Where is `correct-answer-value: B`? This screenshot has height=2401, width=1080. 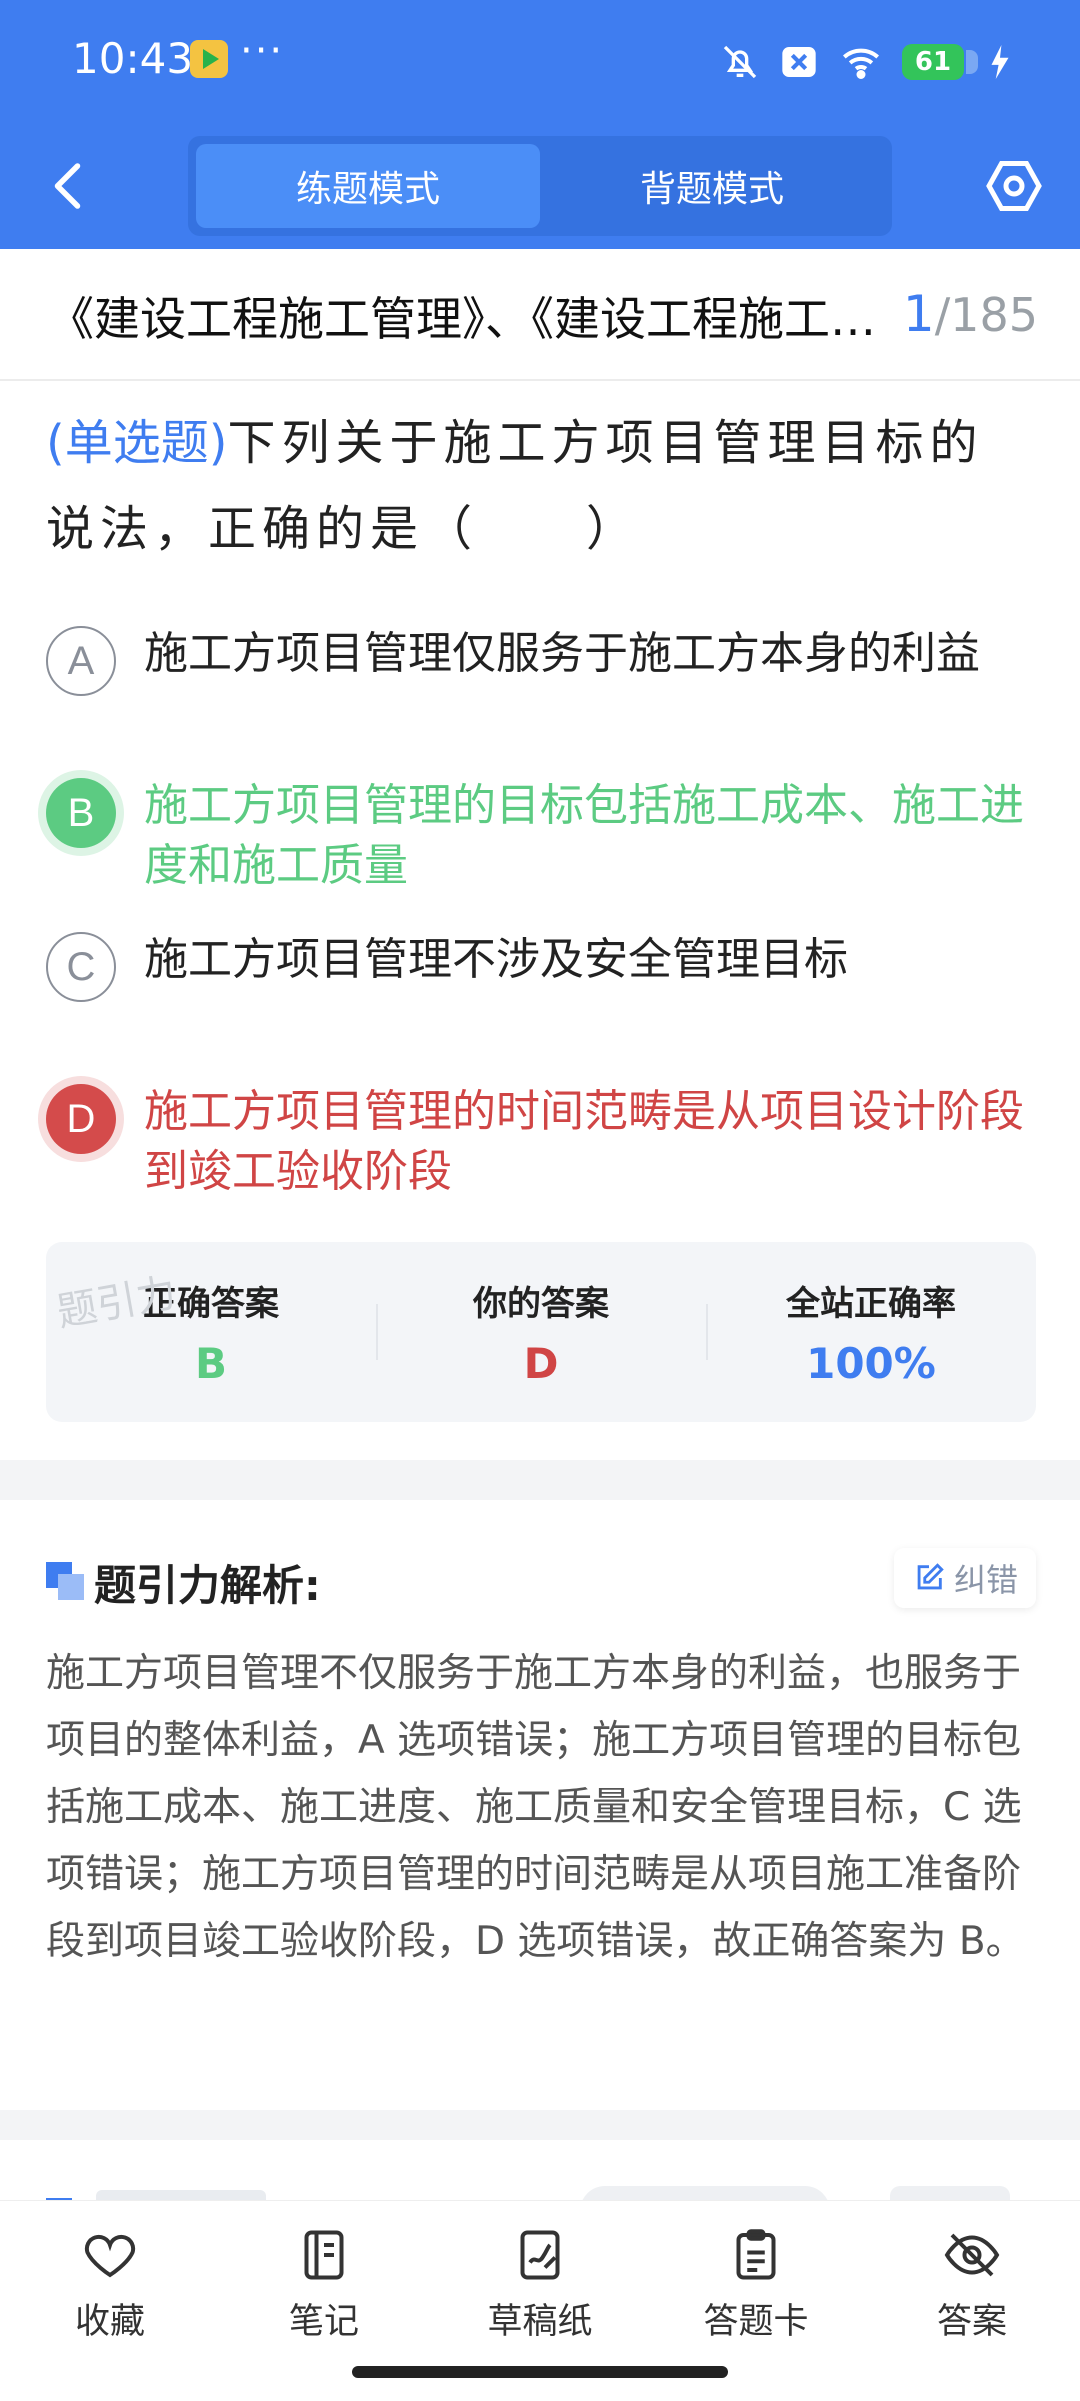
correct-answer-value: B is located at coordinates (210, 1363).